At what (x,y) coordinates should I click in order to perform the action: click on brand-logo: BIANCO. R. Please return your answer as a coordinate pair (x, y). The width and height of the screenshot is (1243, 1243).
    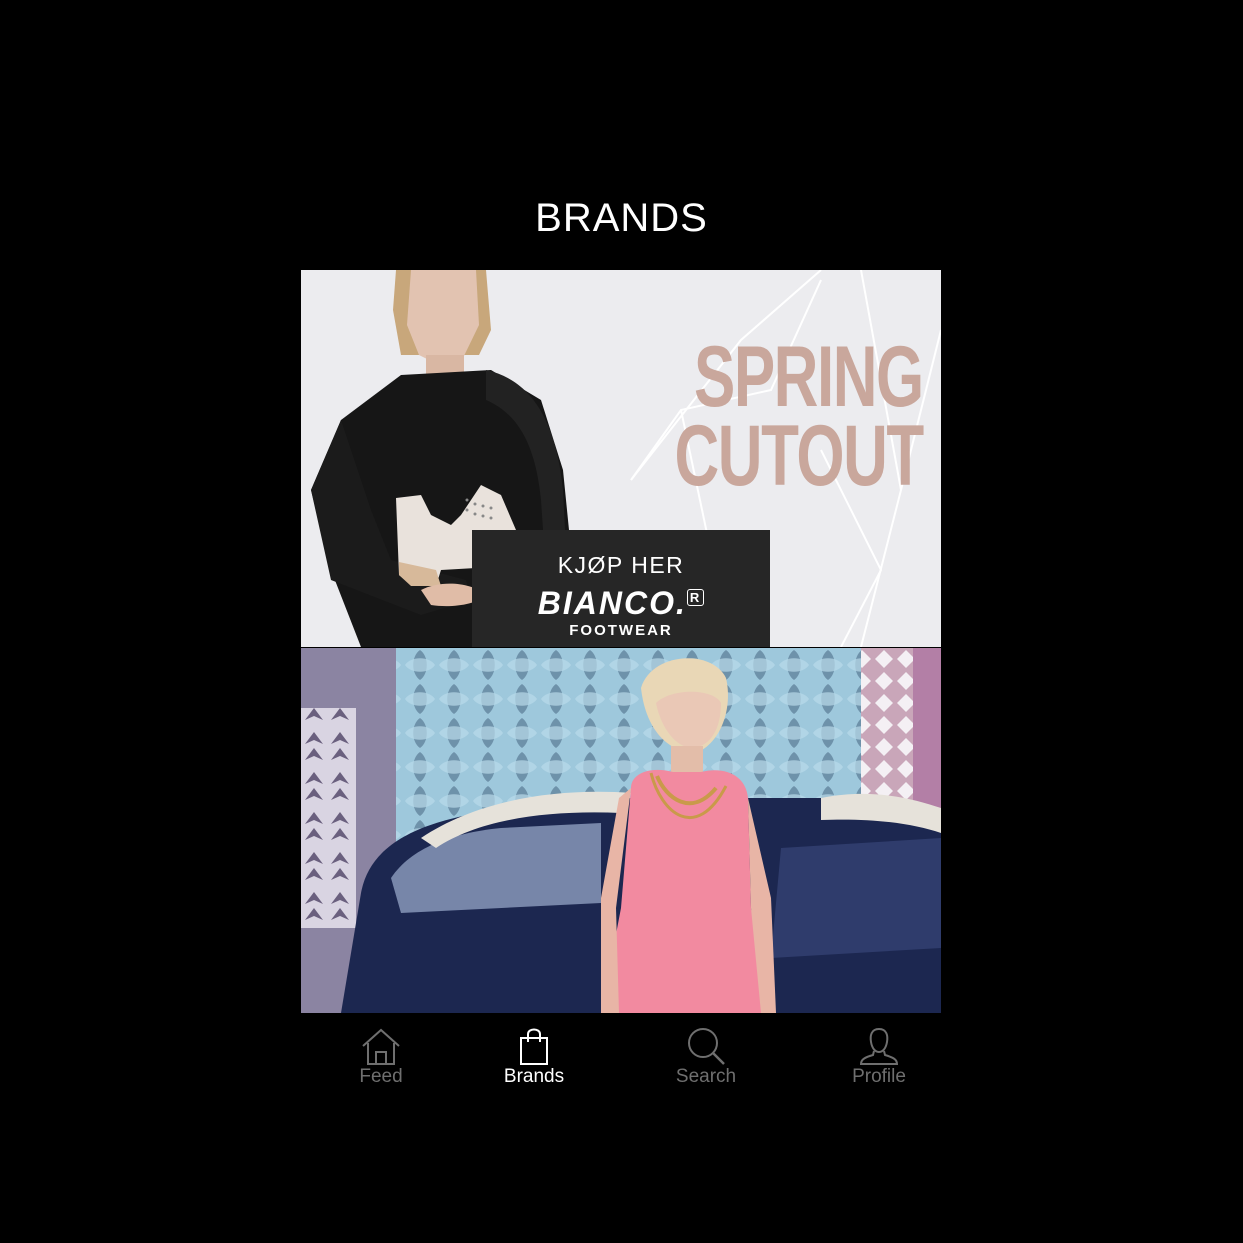
    Looking at the image, I should click on (621, 603).